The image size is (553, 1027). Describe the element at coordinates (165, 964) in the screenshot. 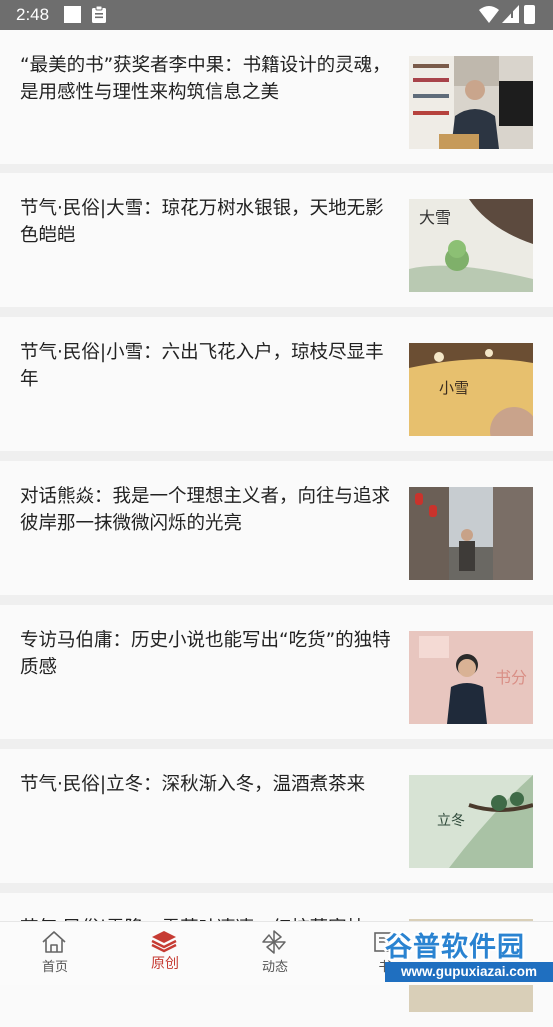

I see `tab-label: 原创` at that location.